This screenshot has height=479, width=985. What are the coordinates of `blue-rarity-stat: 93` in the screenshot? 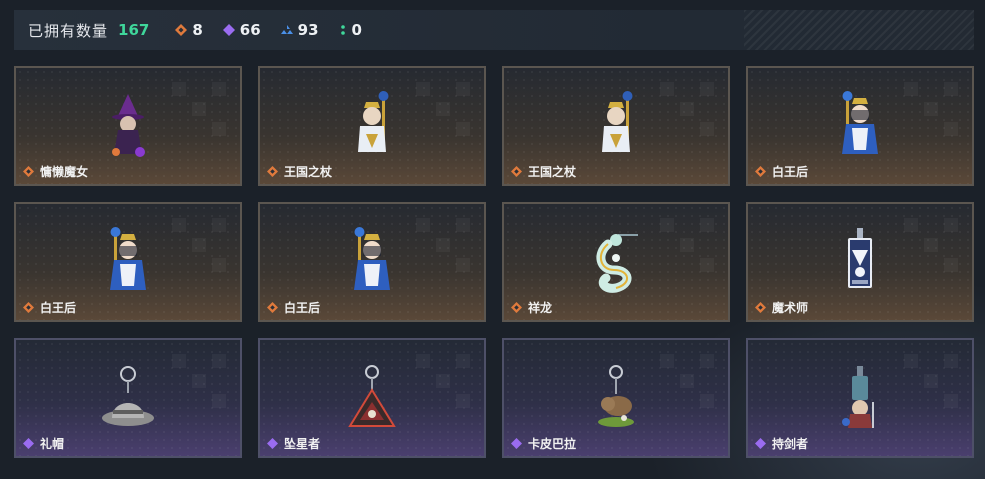 It's located at (299, 30).